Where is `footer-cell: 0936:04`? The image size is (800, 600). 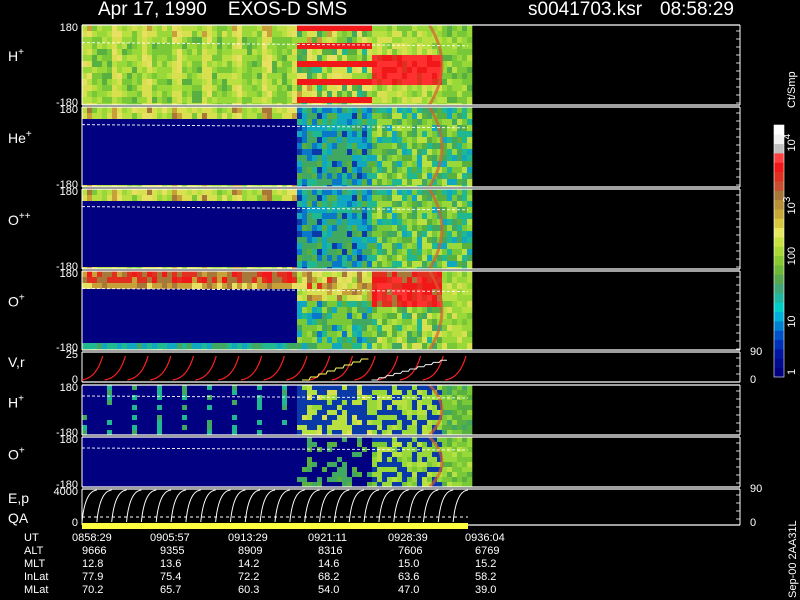
footer-cell: 0936:04 is located at coordinates (485, 538).